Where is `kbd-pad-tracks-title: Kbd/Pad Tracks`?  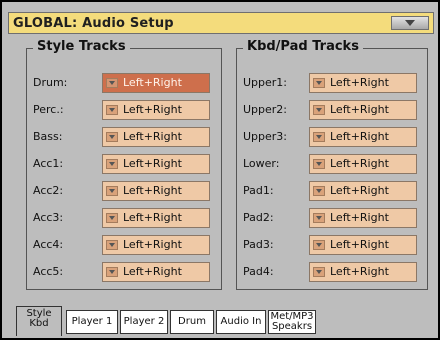 kbd-pad-tracks-title: Kbd/Pad Tracks is located at coordinates (303, 46).